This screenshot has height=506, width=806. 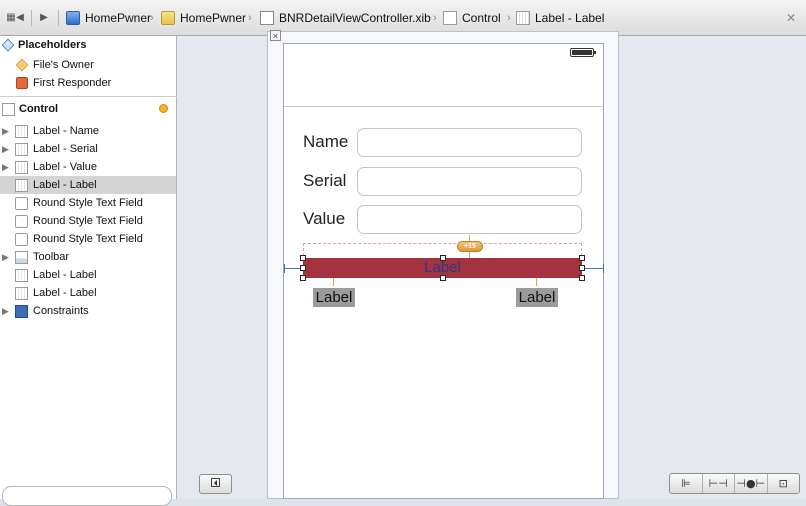 I want to click on layout-controls: ⊫ ⊢⊣ ⊣●⊢ ⊡, so click(x=734, y=483).